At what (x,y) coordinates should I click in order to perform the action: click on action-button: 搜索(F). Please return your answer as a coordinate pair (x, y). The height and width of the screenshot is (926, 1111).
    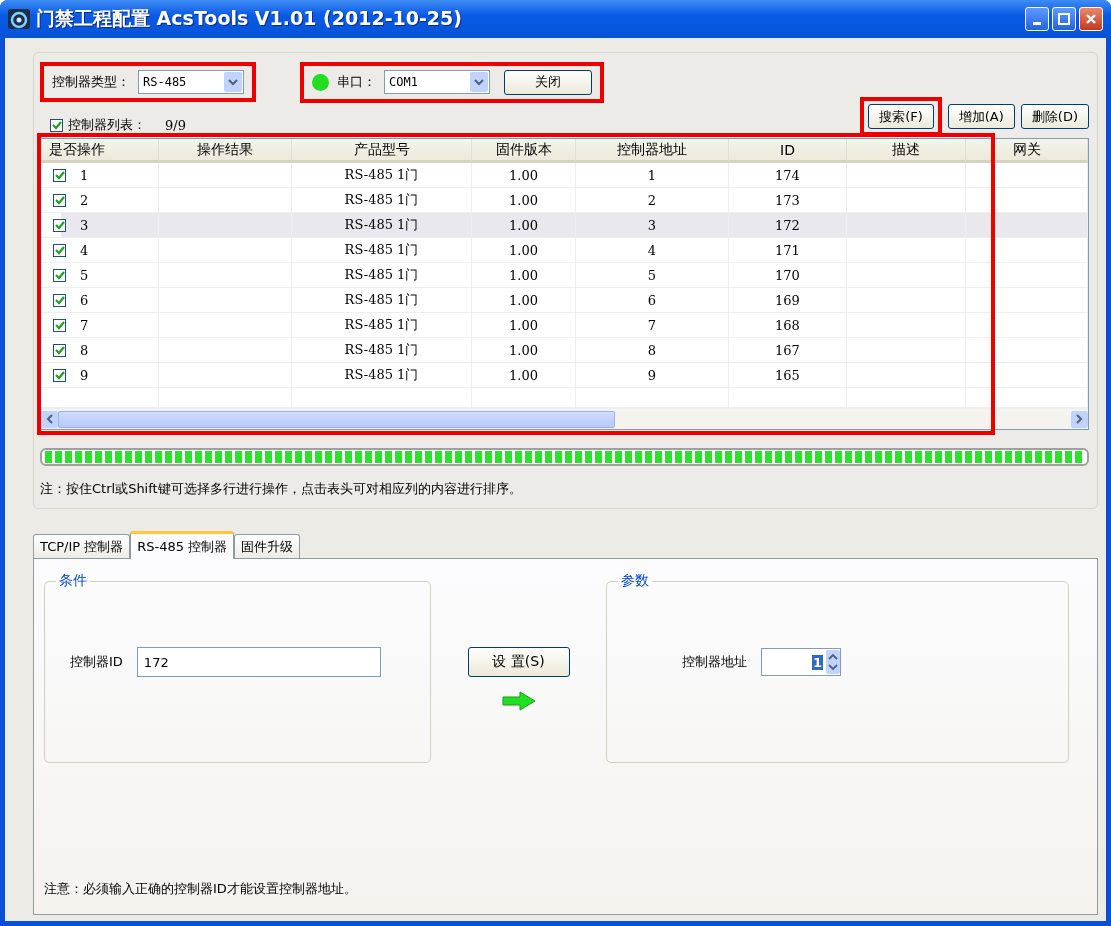
    Looking at the image, I should click on (901, 116).